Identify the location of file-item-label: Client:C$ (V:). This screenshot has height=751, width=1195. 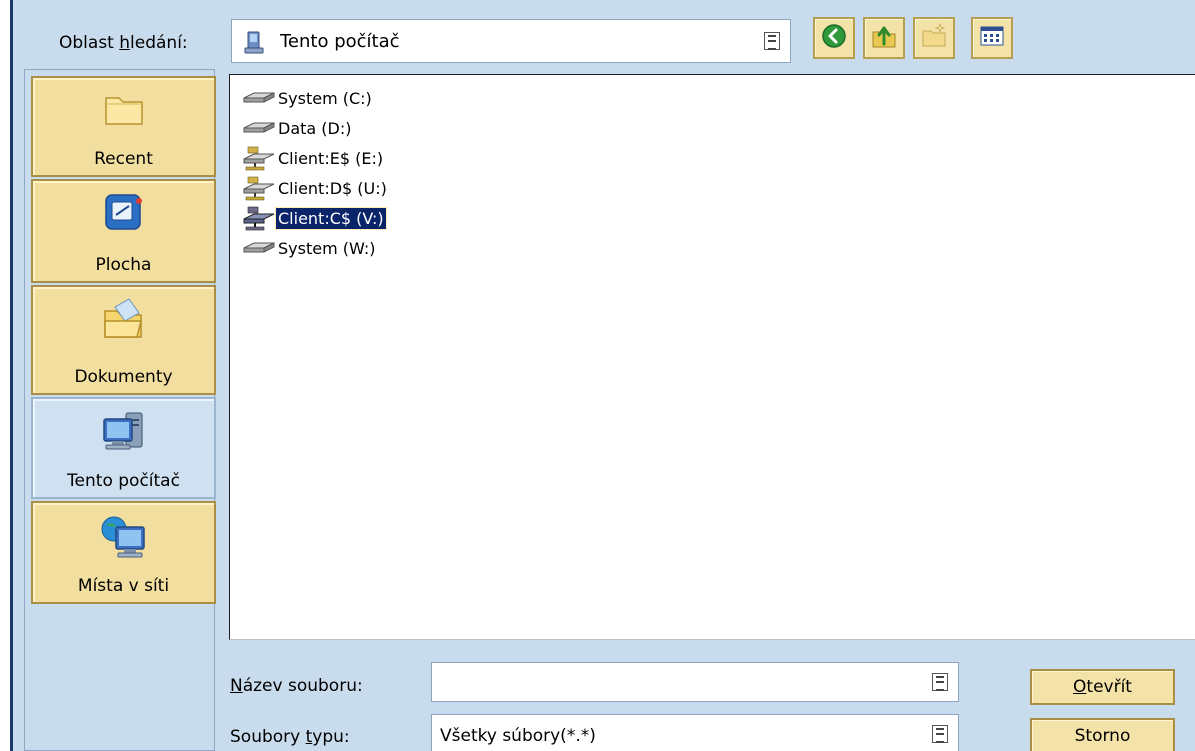
(331, 218).